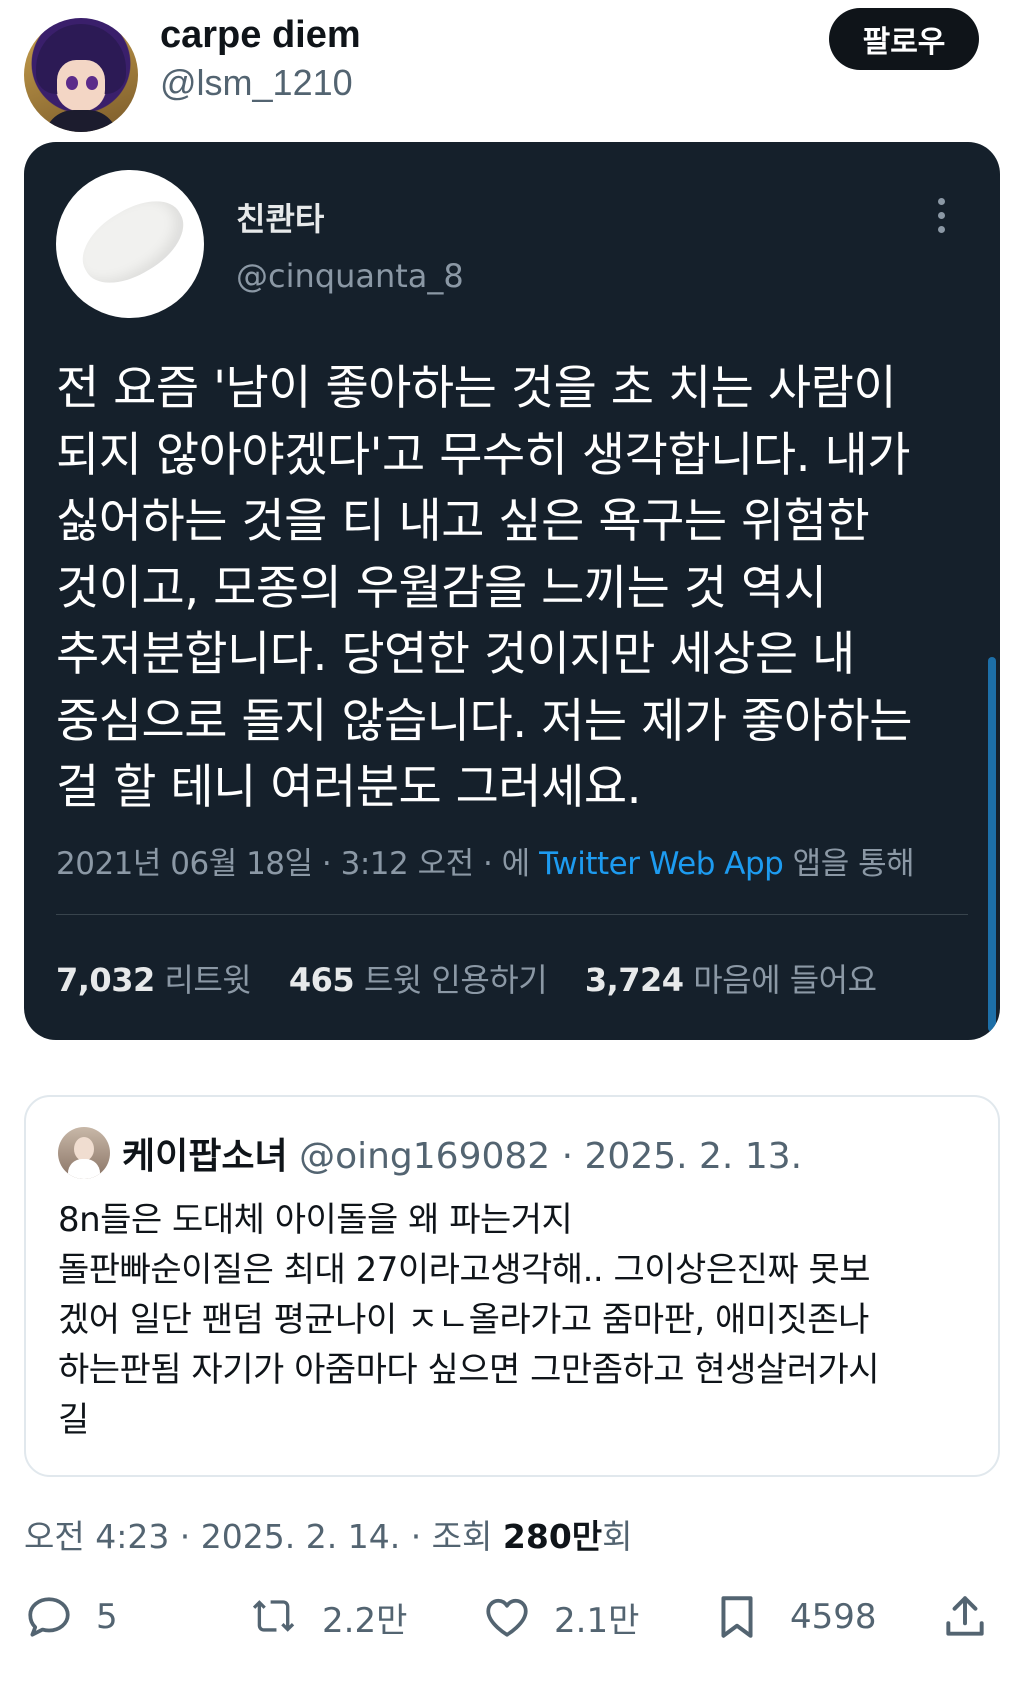 The height and width of the screenshot is (1683, 1024). I want to click on embedded-quotes-label: 트윗 인용하기, so click(455, 980).